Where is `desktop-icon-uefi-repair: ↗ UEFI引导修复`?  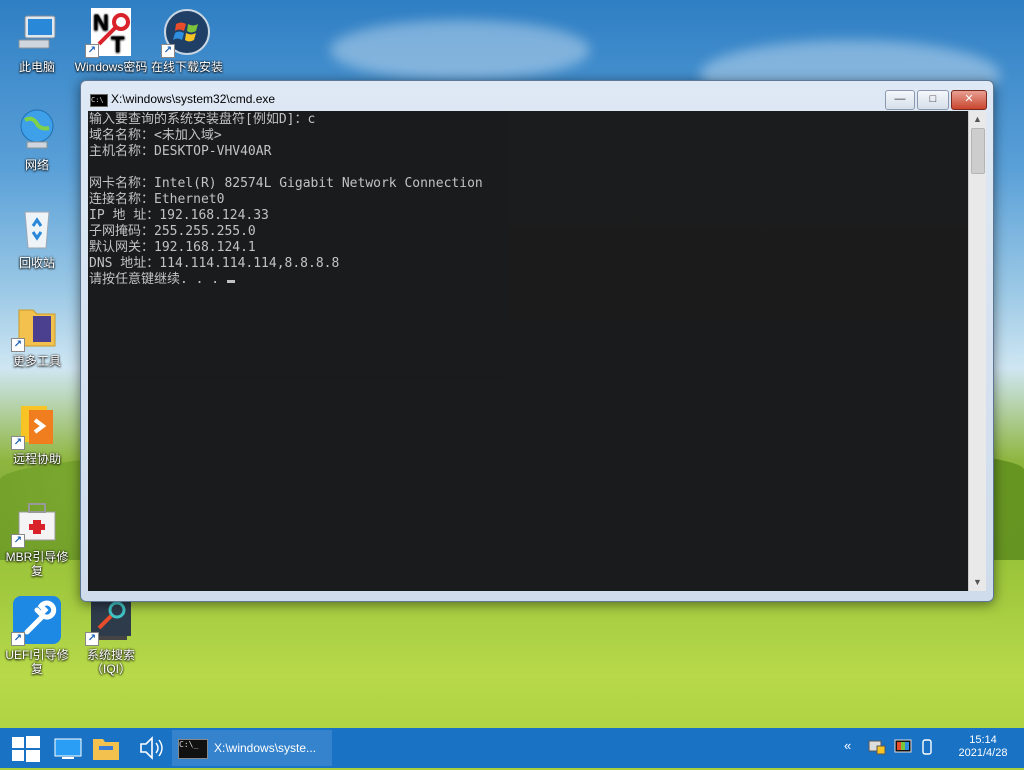
desktop-icon-uefi-repair: ↗ UEFI引导修复 is located at coordinates (37, 636).